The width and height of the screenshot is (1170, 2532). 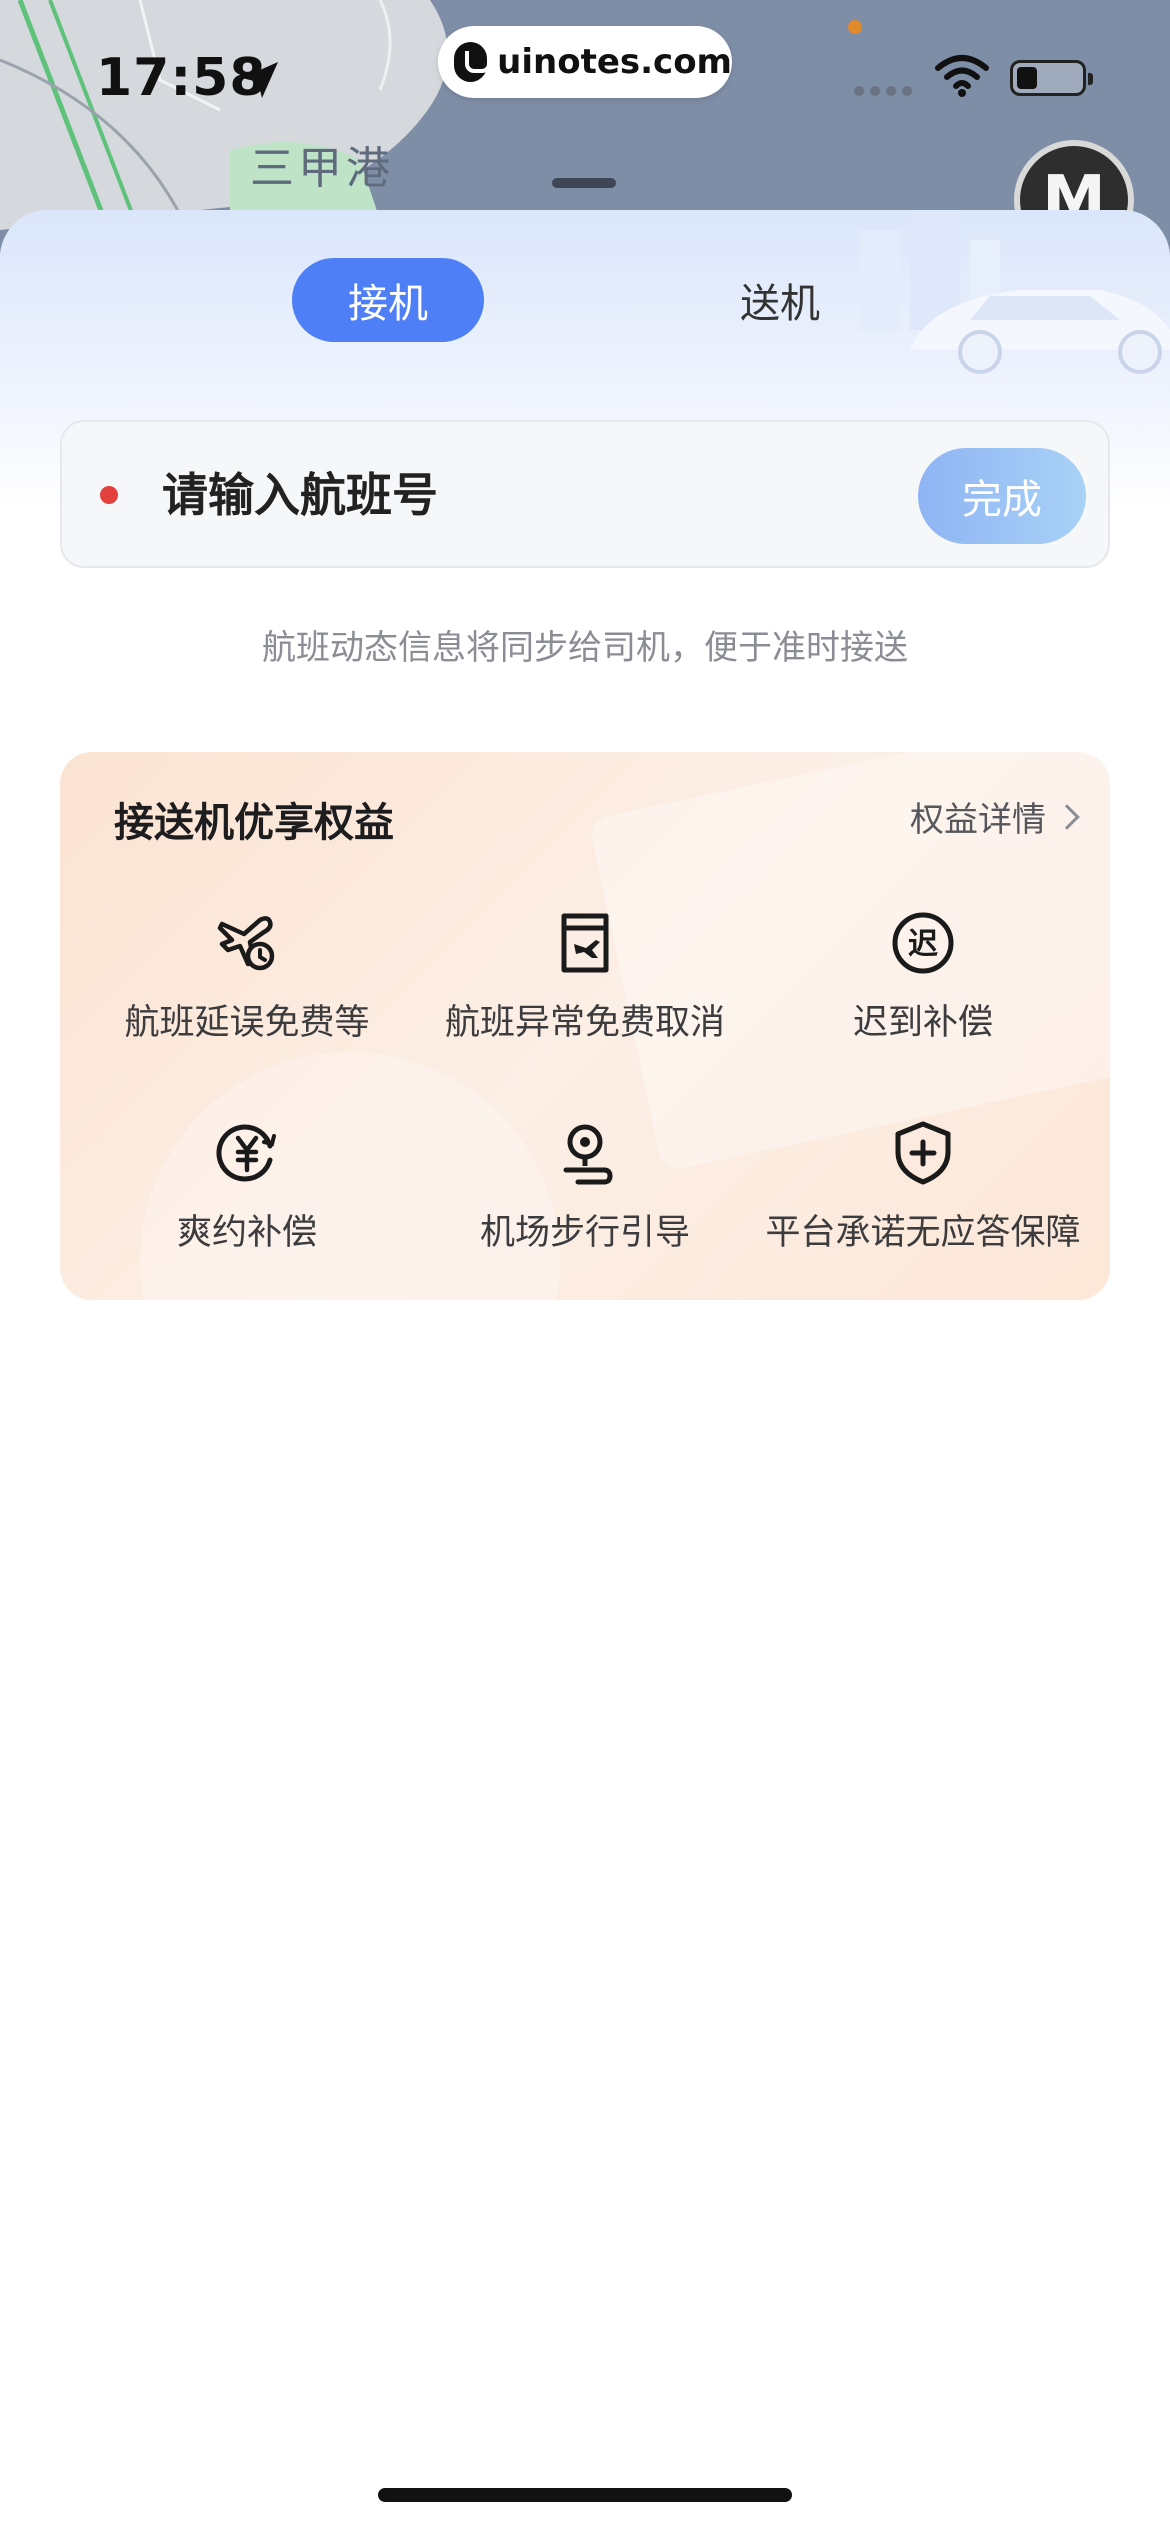 I want to click on benefit-label: 航班异常免费取消, so click(x=584, y=1023).